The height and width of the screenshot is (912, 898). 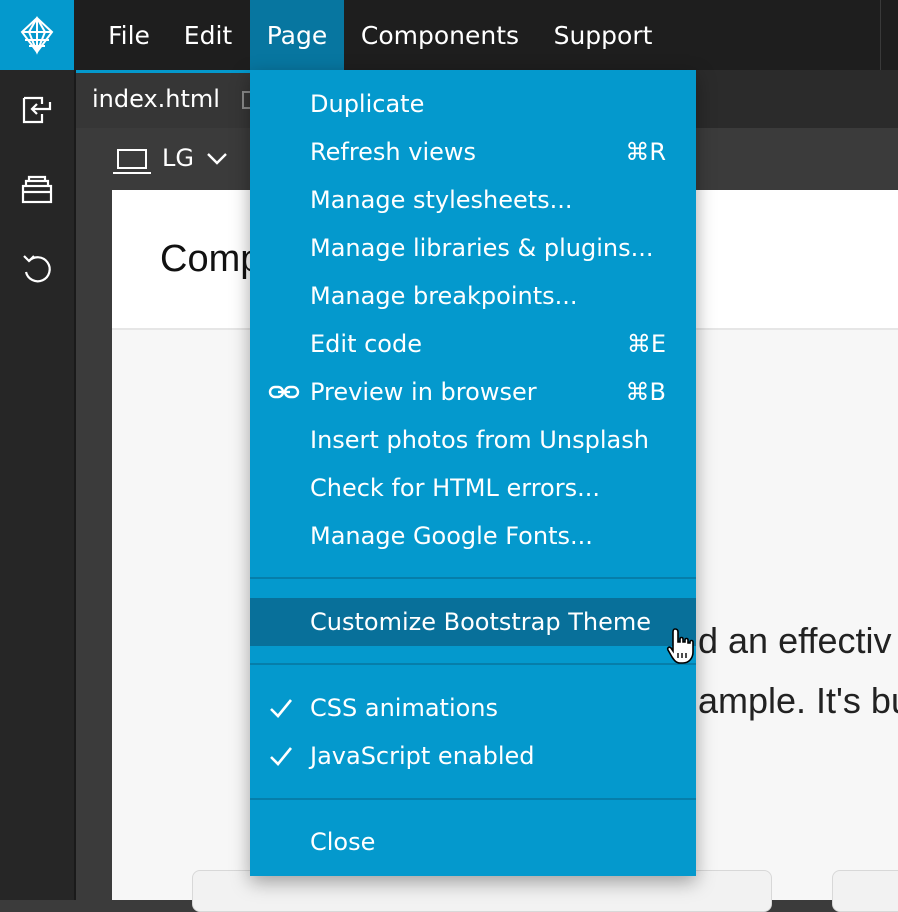 What do you see at coordinates (404, 708) in the screenshot?
I see `menu-item-label: CSS animations` at bounding box center [404, 708].